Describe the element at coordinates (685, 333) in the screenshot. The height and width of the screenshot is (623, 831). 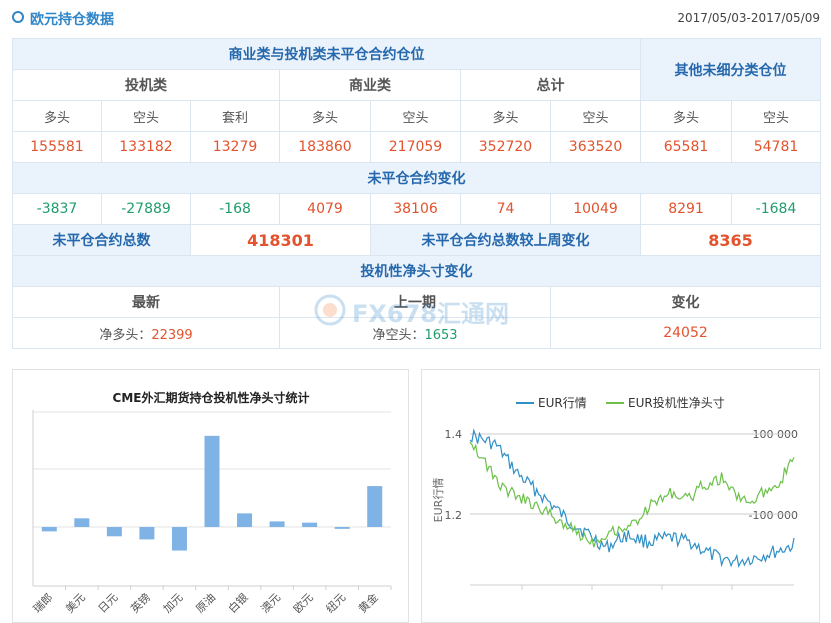
I see `net-change-value: 24052` at that location.